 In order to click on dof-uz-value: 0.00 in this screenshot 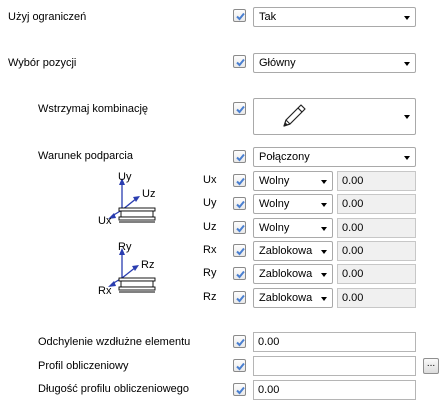, I will do `click(353, 228)`.